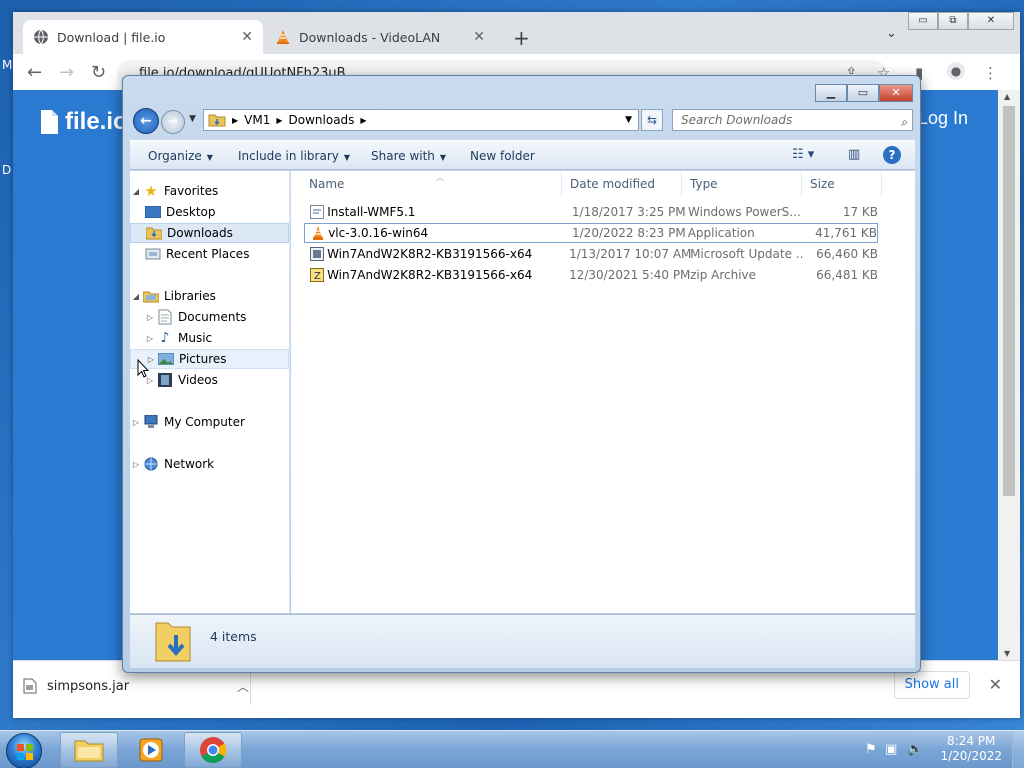  Describe the element at coordinates (860, 212) in the screenshot. I see `file-size: 17 KB` at that location.